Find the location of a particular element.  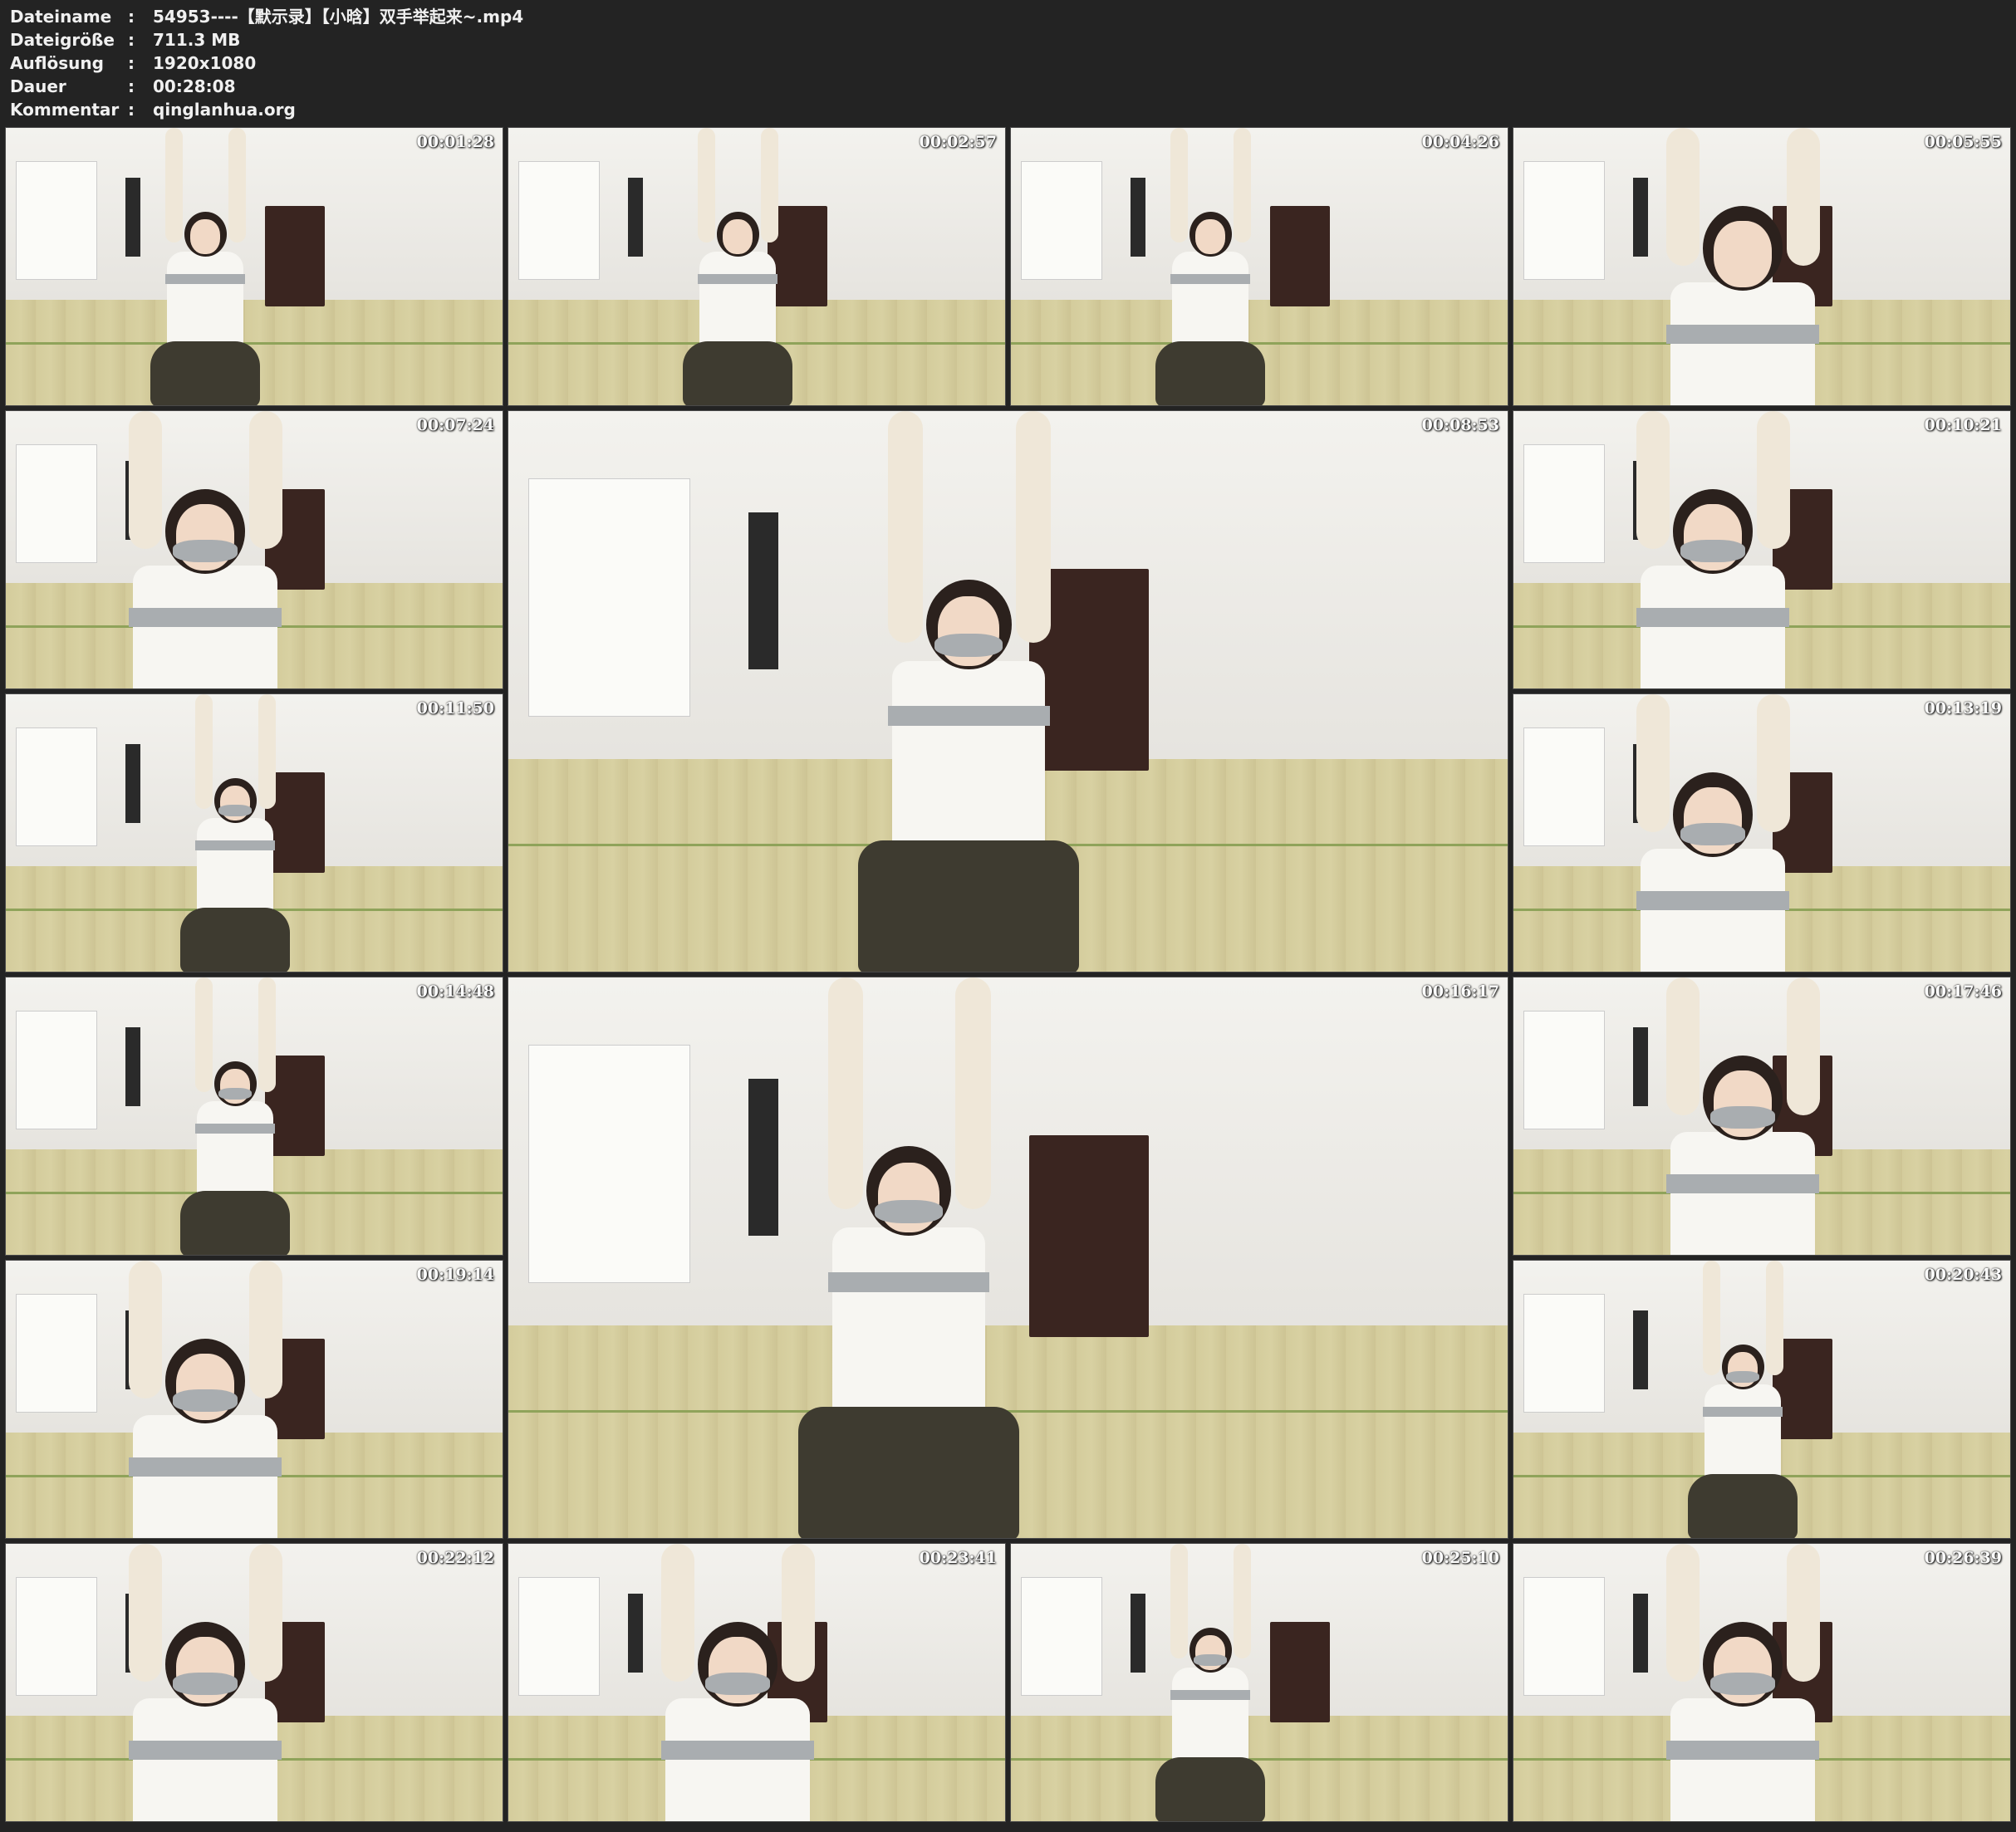

file-info-value: 1920x1080 is located at coordinates (205, 63).